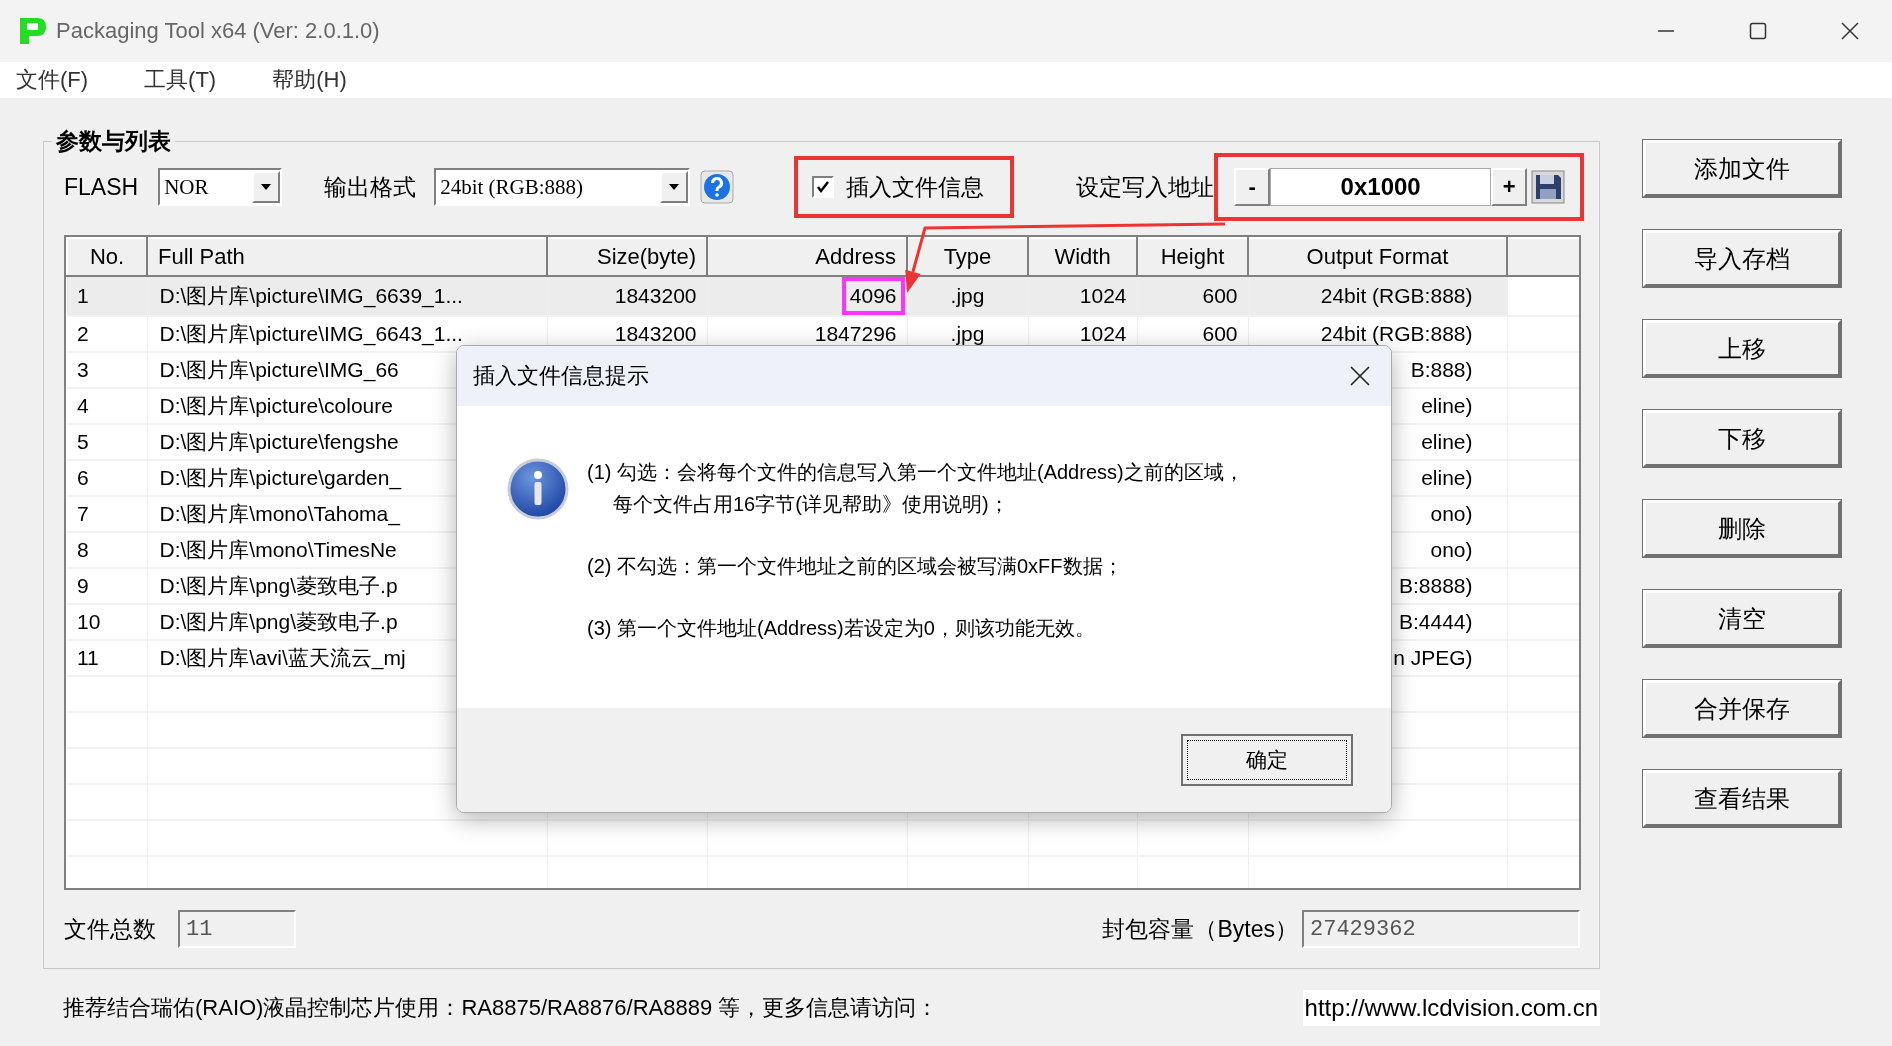 The image size is (1892, 1046). What do you see at coordinates (83, 585) in the screenshot?
I see `table-cell: 9` at bounding box center [83, 585].